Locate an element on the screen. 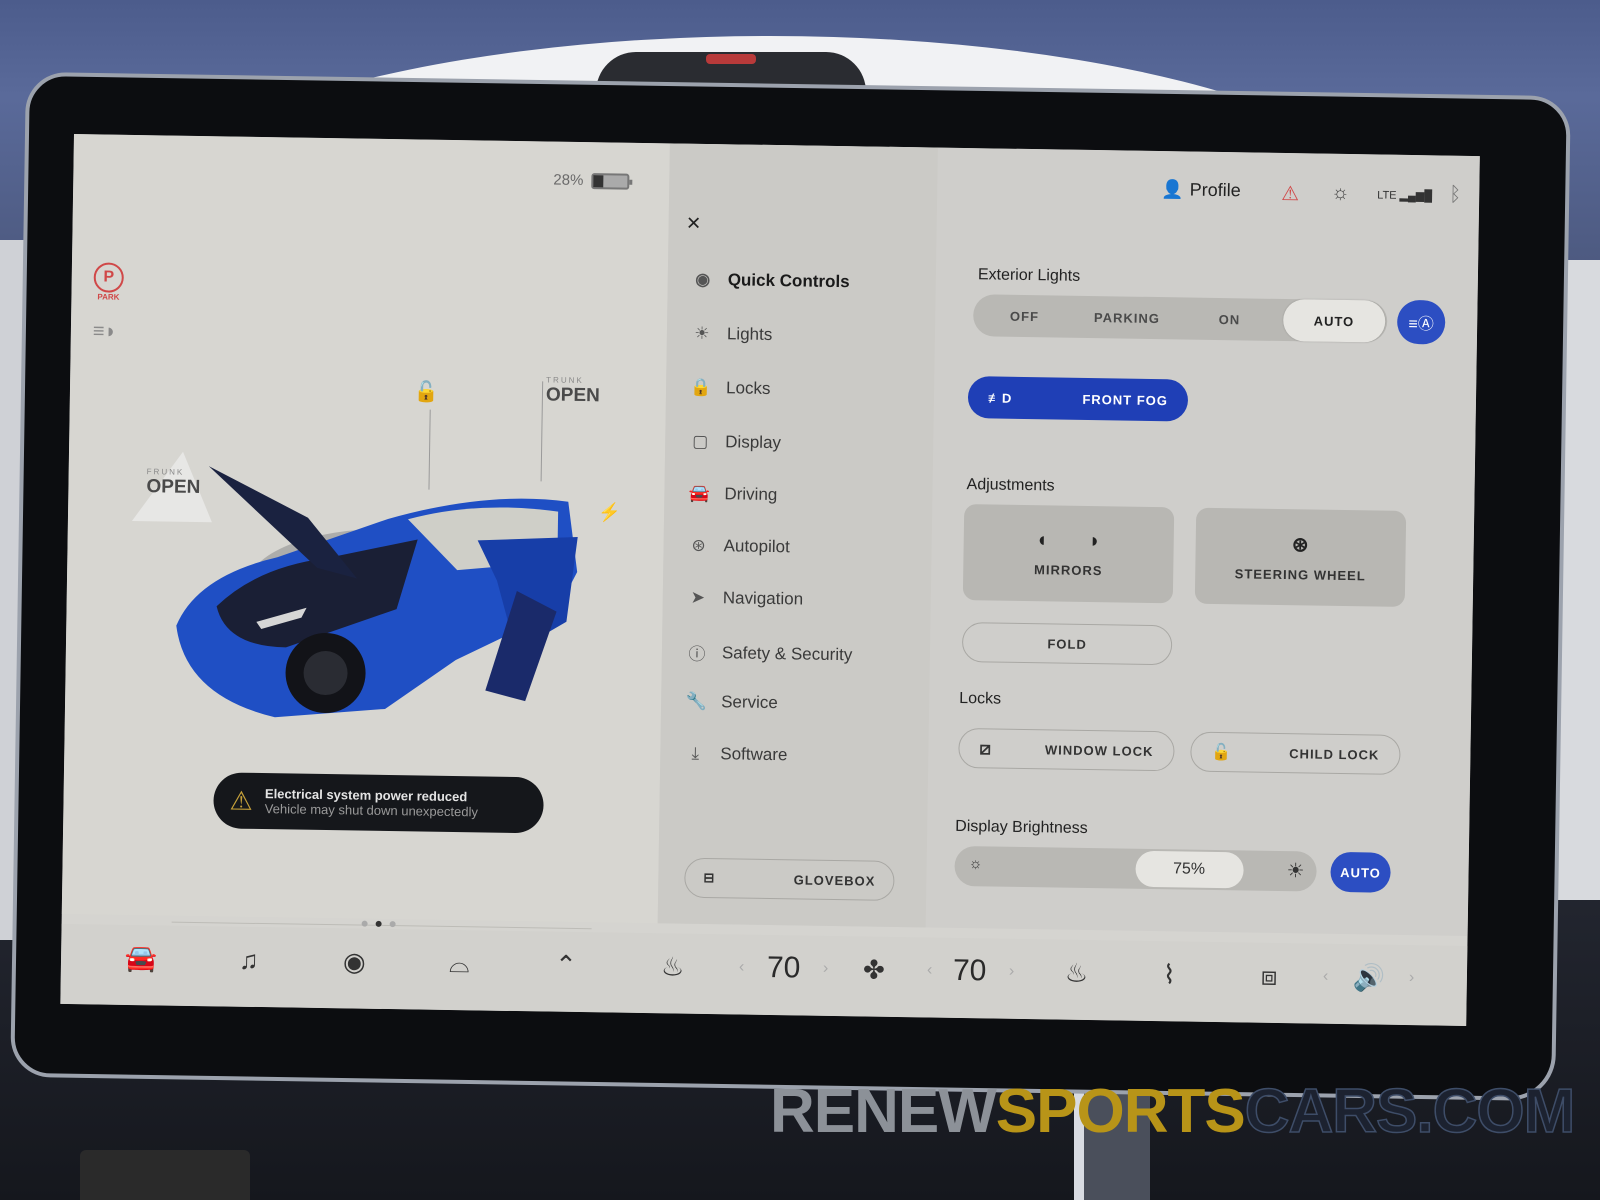  menu-item-label: Lights is located at coordinates (749, 334).